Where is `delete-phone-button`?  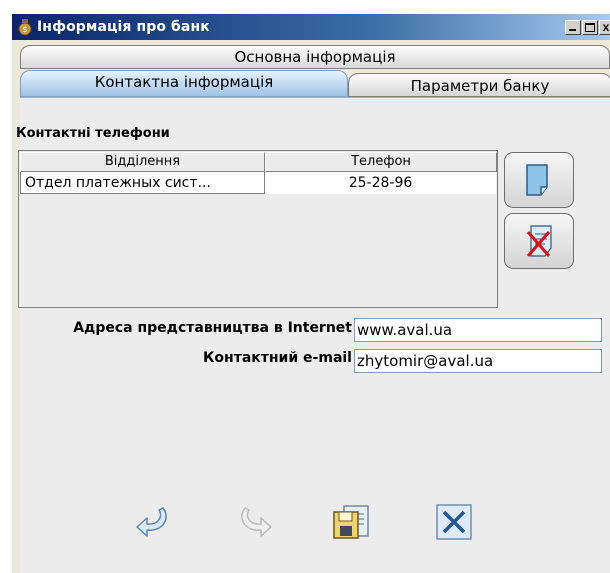
delete-phone-button is located at coordinates (539, 241).